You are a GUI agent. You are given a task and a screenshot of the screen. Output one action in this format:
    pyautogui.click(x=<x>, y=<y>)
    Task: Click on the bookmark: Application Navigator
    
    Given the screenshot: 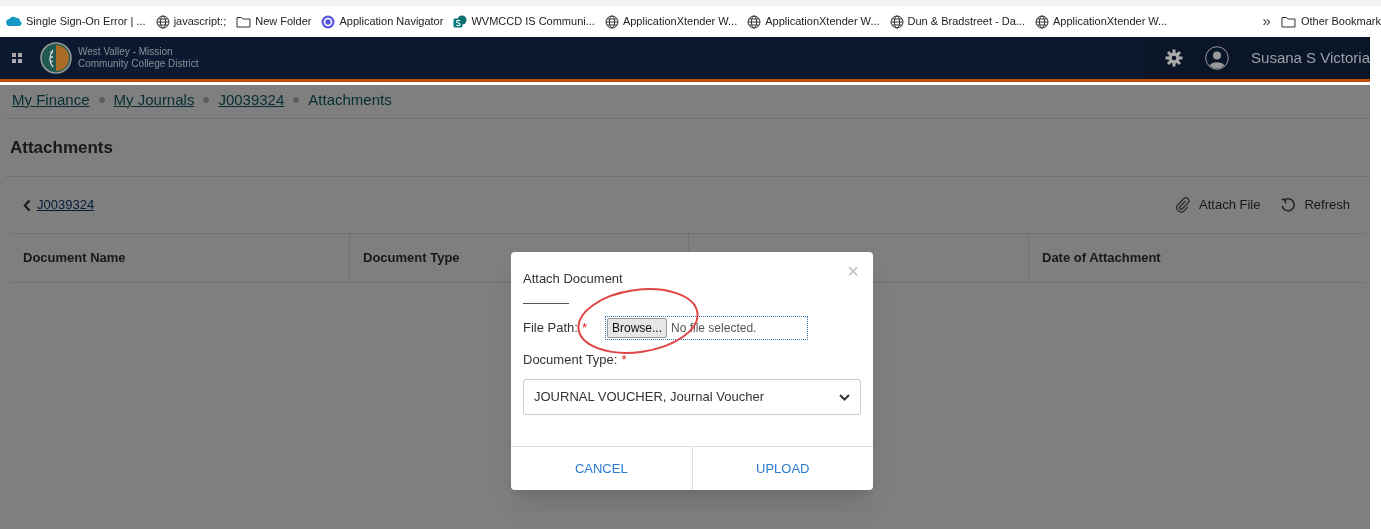 What is the action you would take?
    pyautogui.click(x=382, y=21)
    